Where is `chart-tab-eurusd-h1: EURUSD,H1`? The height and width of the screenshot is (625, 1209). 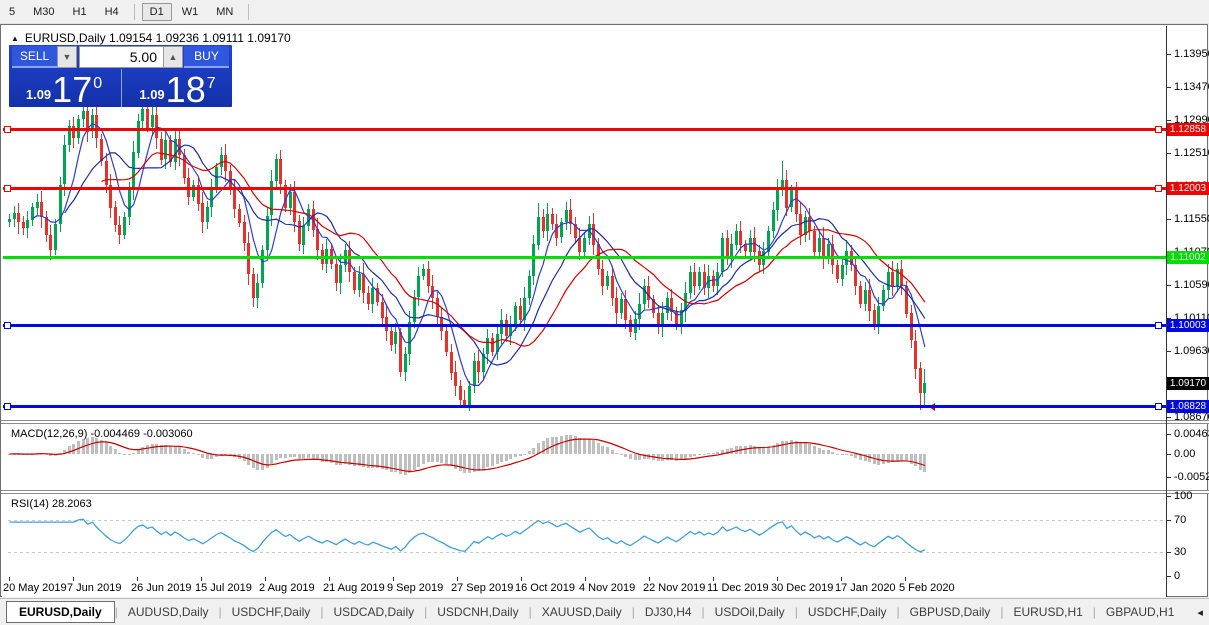
chart-tab-eurusd-h1: EURUSD,H1 is located at coordinates (1047, 612).